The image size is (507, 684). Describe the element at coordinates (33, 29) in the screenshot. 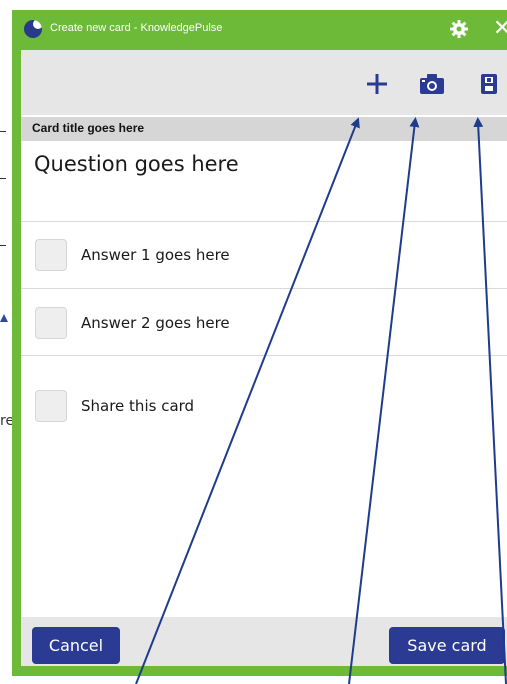

I see `app-logo-icon` at that location.